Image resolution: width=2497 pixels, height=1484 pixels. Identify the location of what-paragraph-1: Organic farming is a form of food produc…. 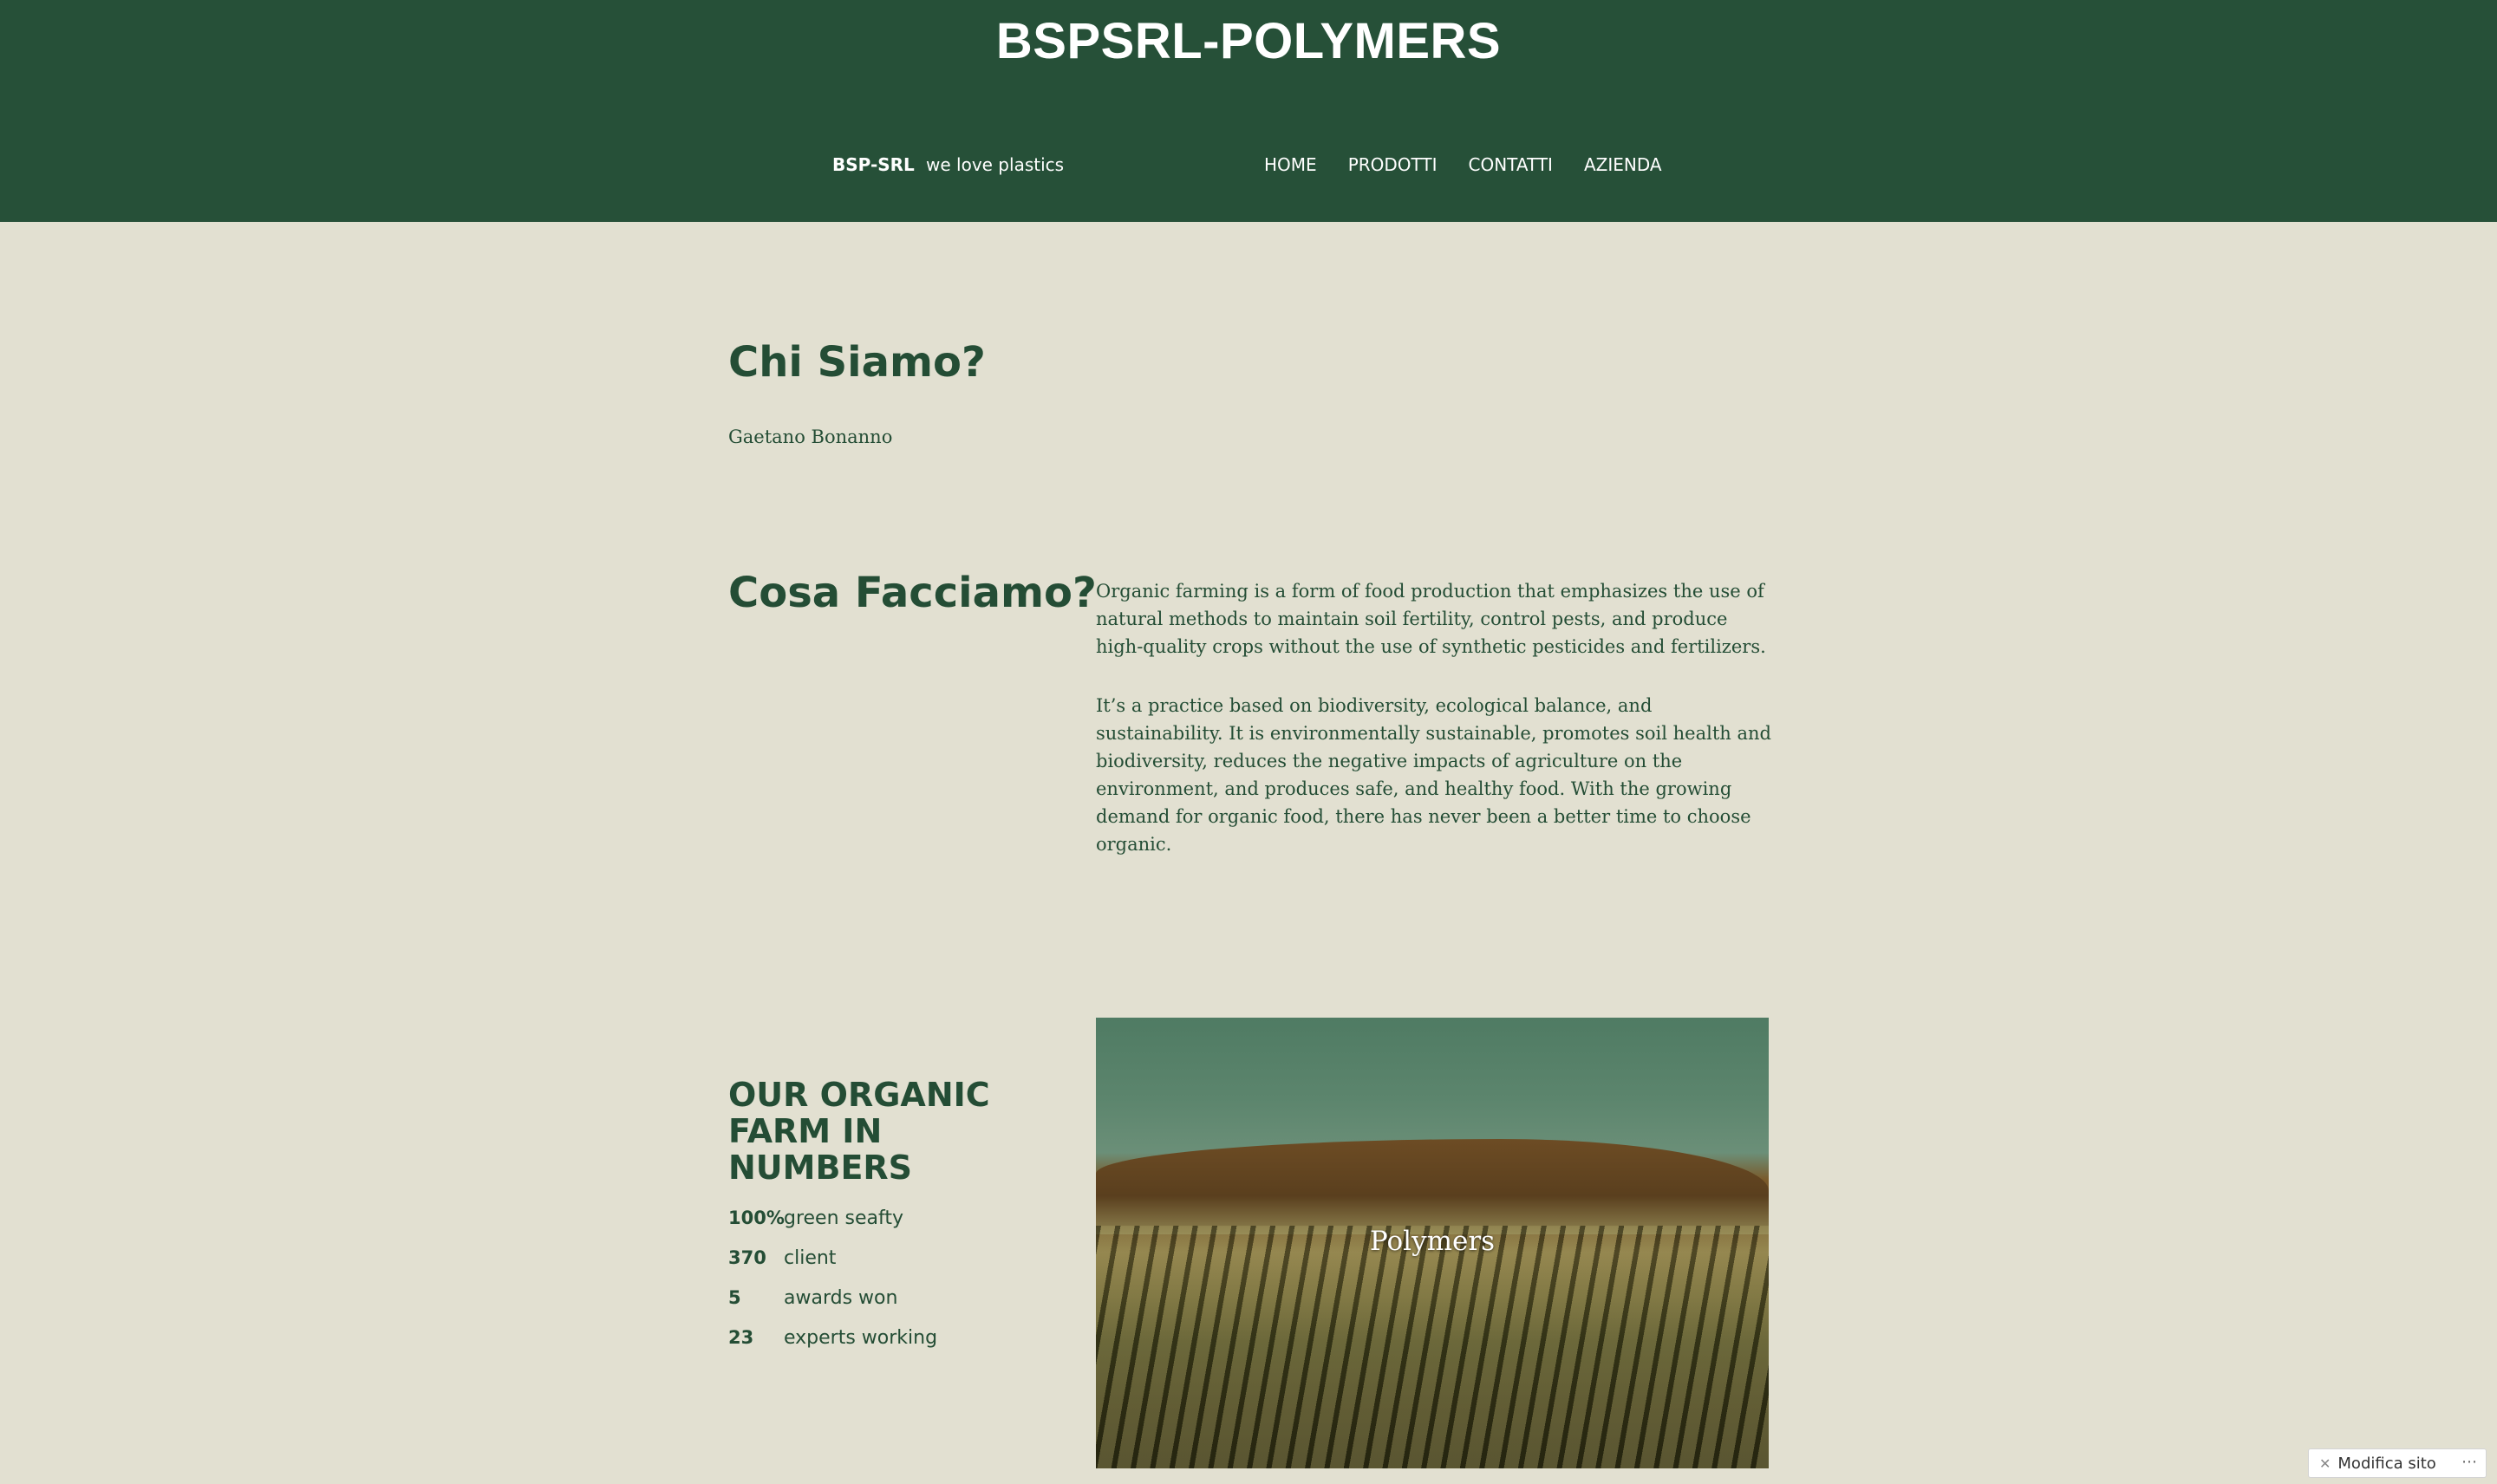
(1431, 619).